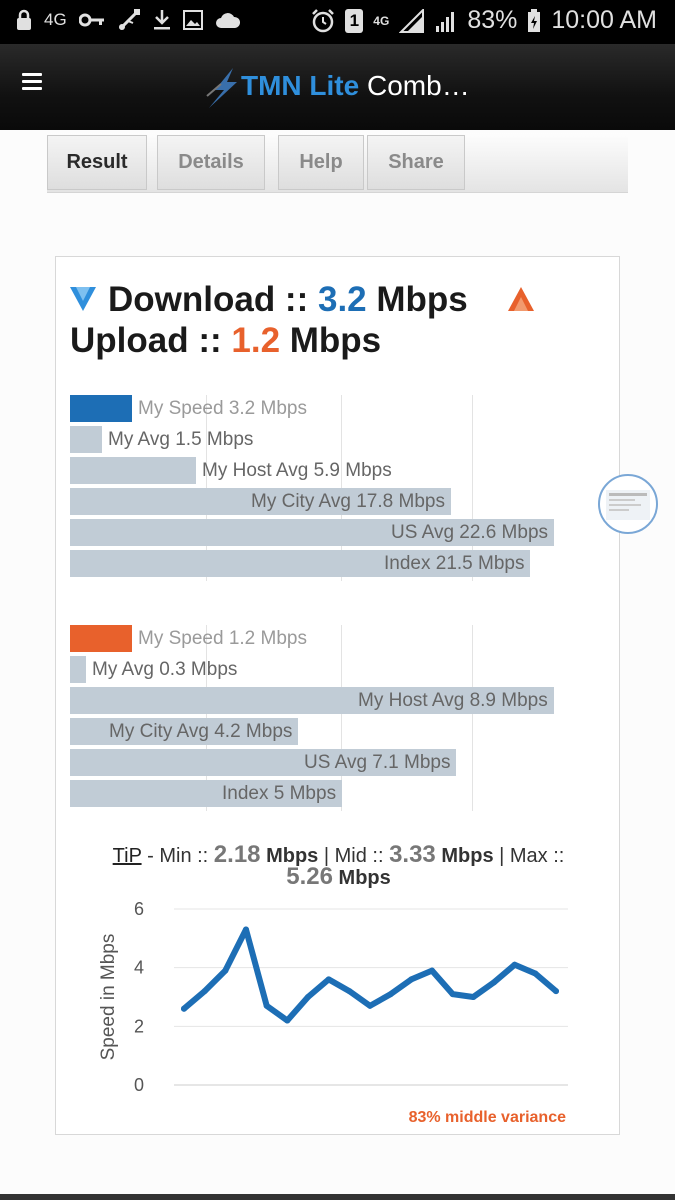  Describe the element at coordinates (97, 162) in the screenshot. I see `tab-result: Result` at that location.